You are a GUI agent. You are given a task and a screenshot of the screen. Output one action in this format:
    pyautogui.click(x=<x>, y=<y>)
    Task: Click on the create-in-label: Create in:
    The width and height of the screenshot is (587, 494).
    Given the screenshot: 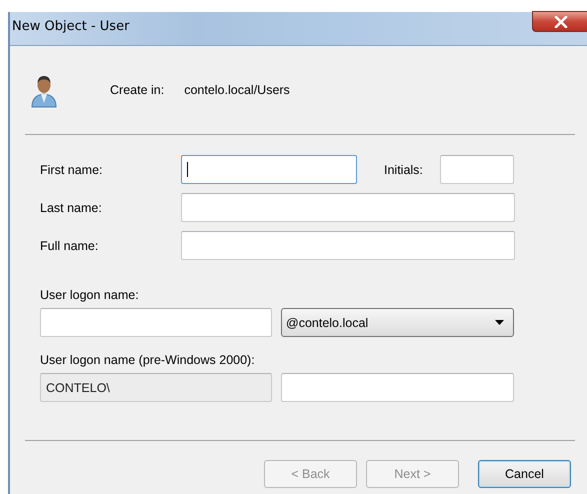 What is the action you would take?
    pyautogui.click(x=137, y=90)
    